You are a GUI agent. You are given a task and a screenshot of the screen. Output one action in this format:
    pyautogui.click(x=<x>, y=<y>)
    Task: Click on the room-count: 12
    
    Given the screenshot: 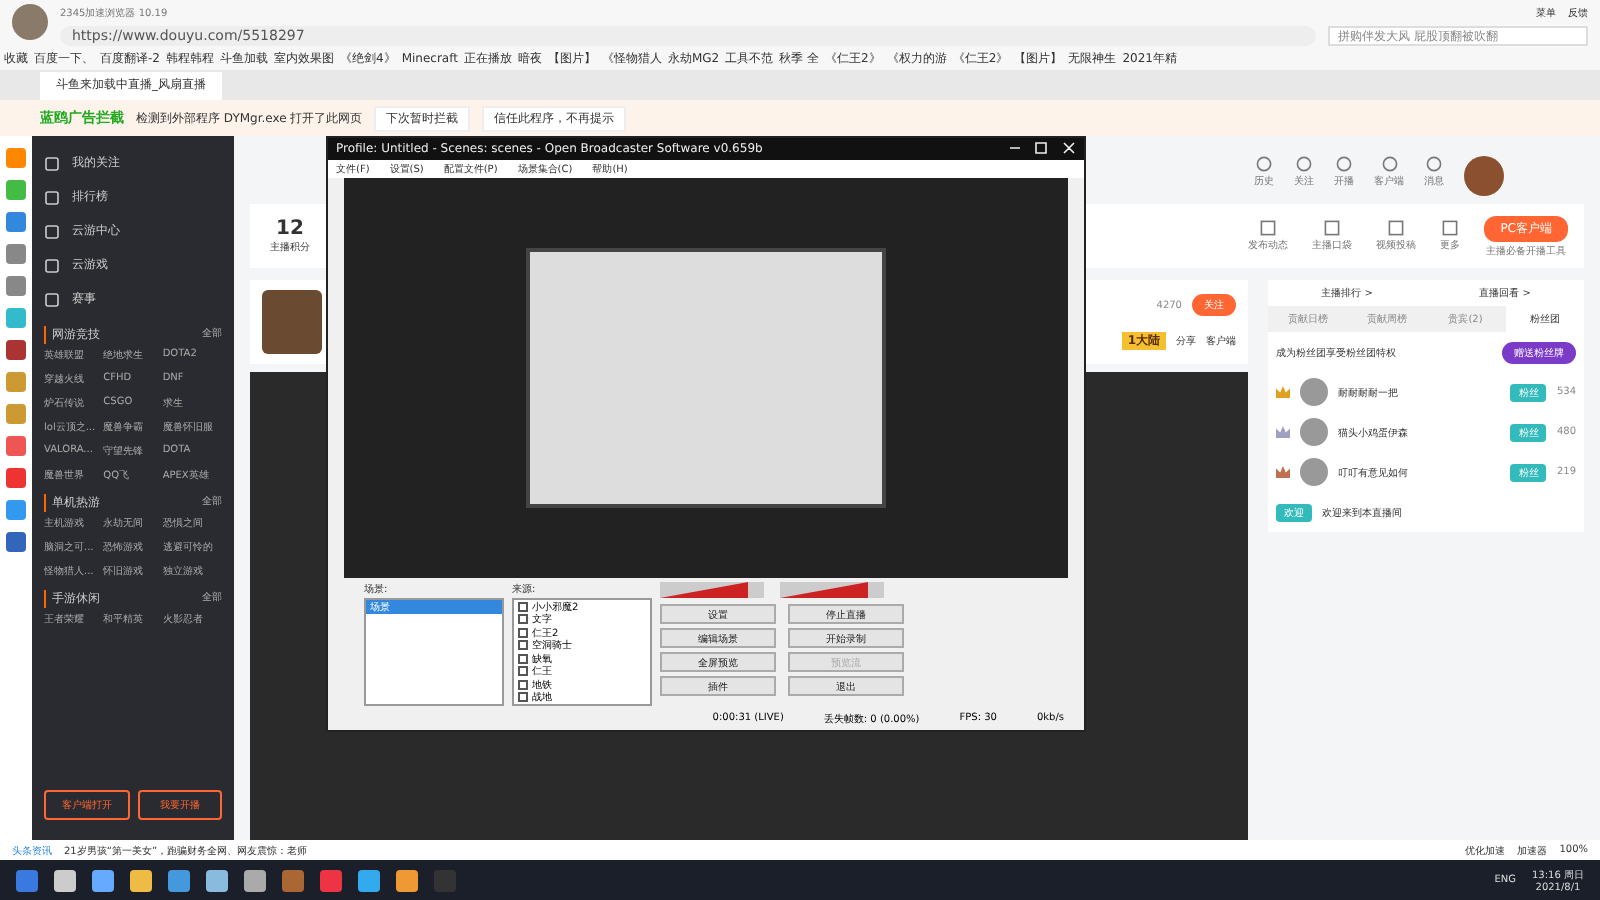 What is the action you would take?
    pyautogui.click(x=290, y=229)
    